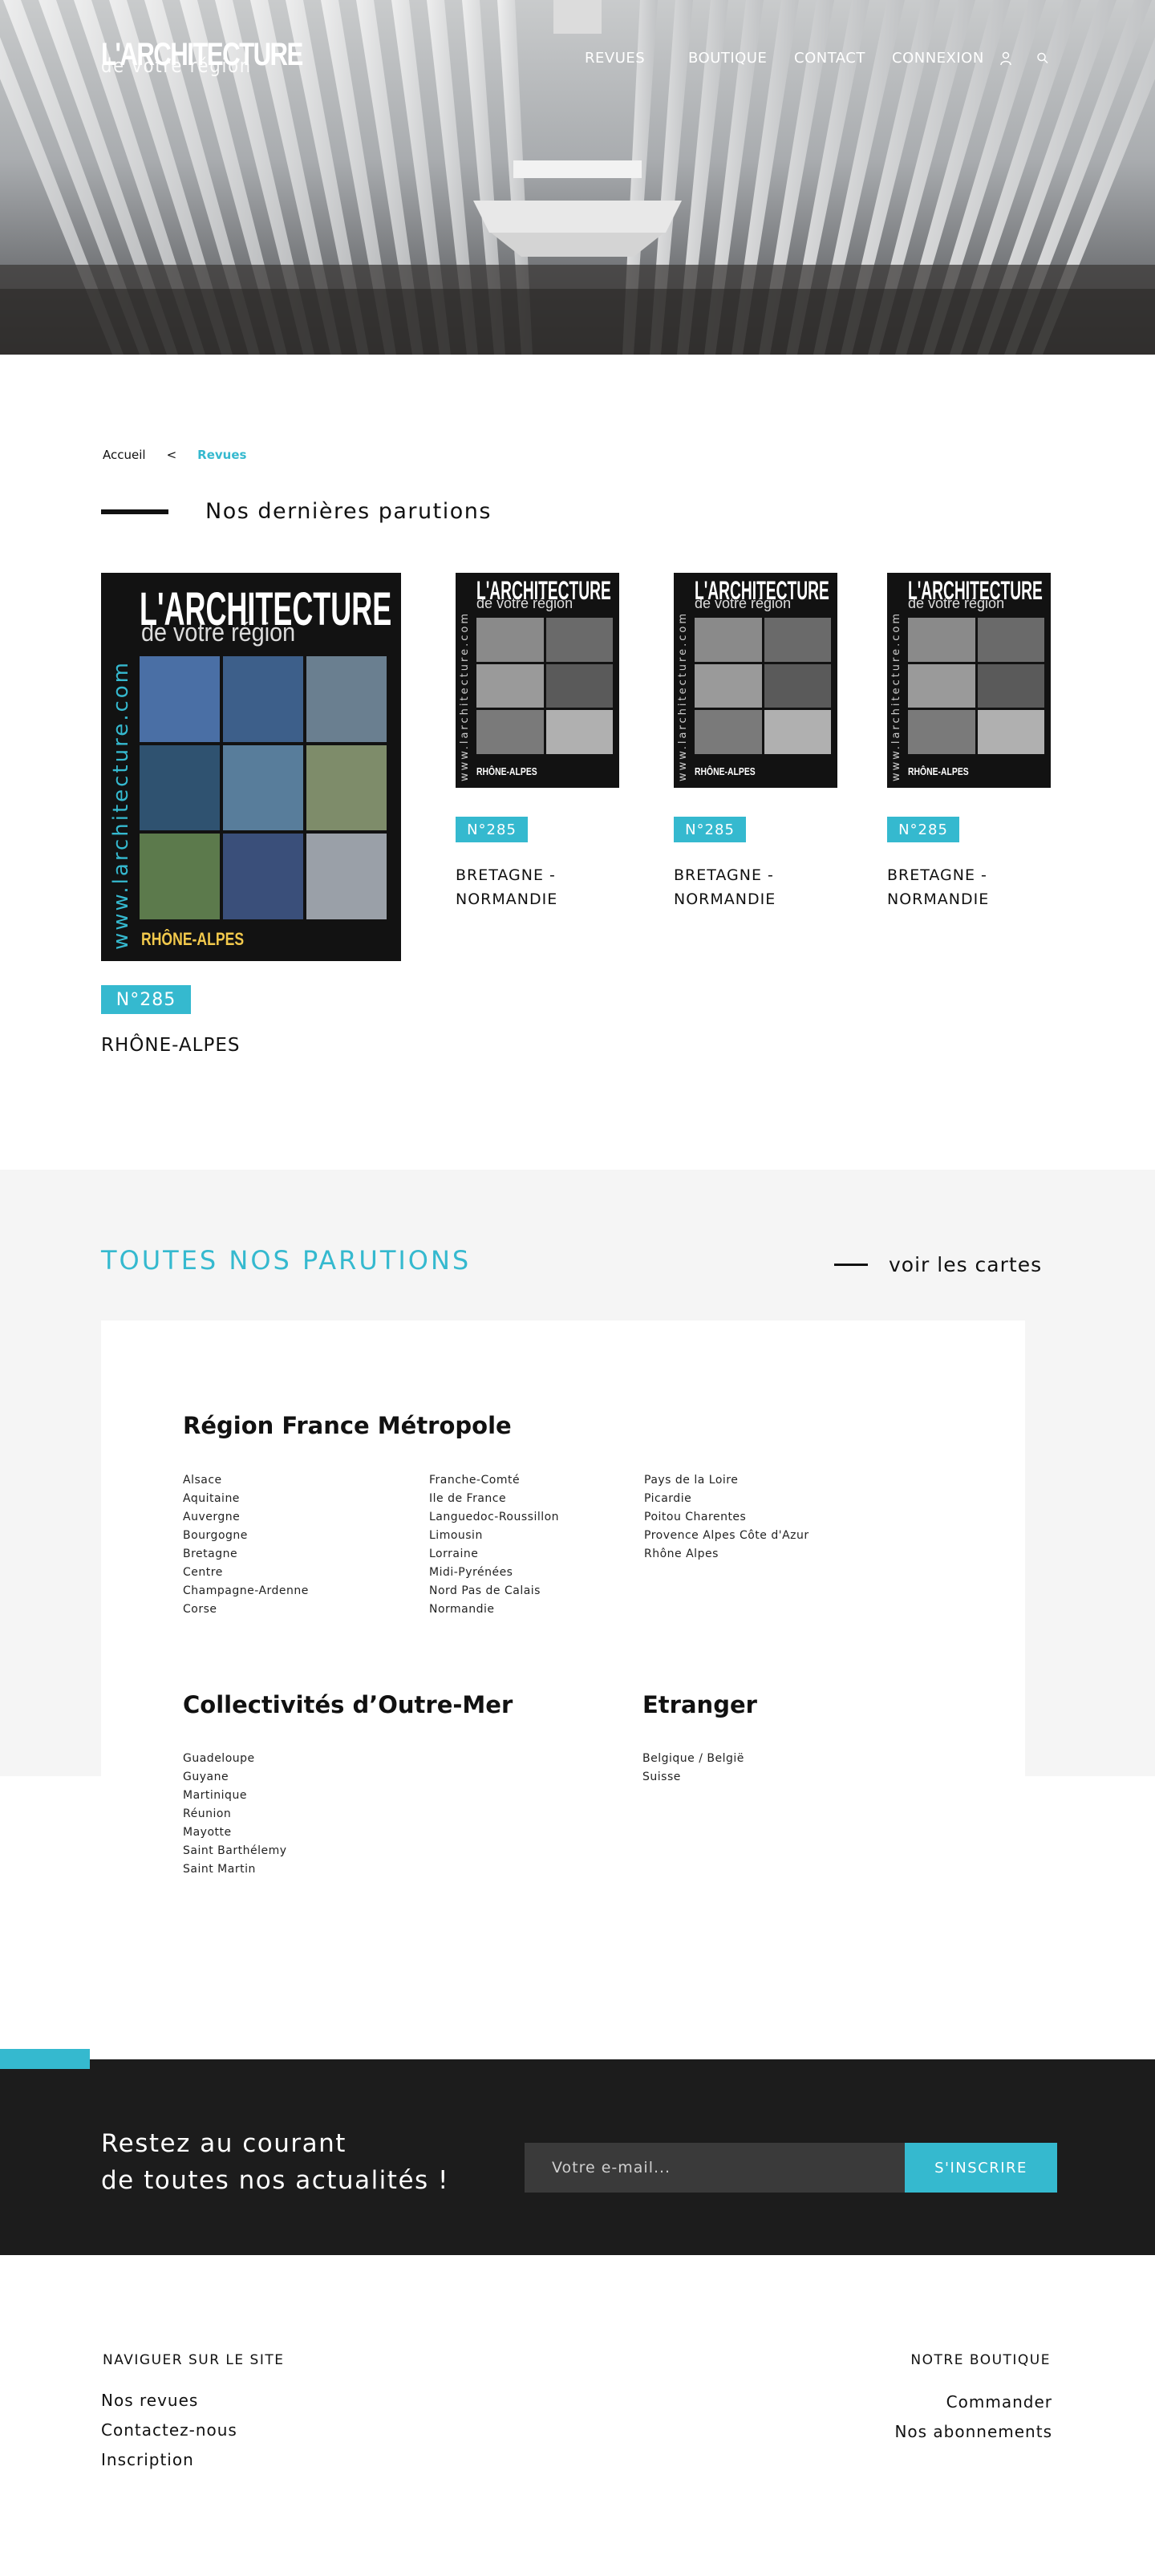  Describe the element at coordinates (275, 2180) in the screenshot. I see `newsletter-line2: de toutes nos actualités !` at that location.